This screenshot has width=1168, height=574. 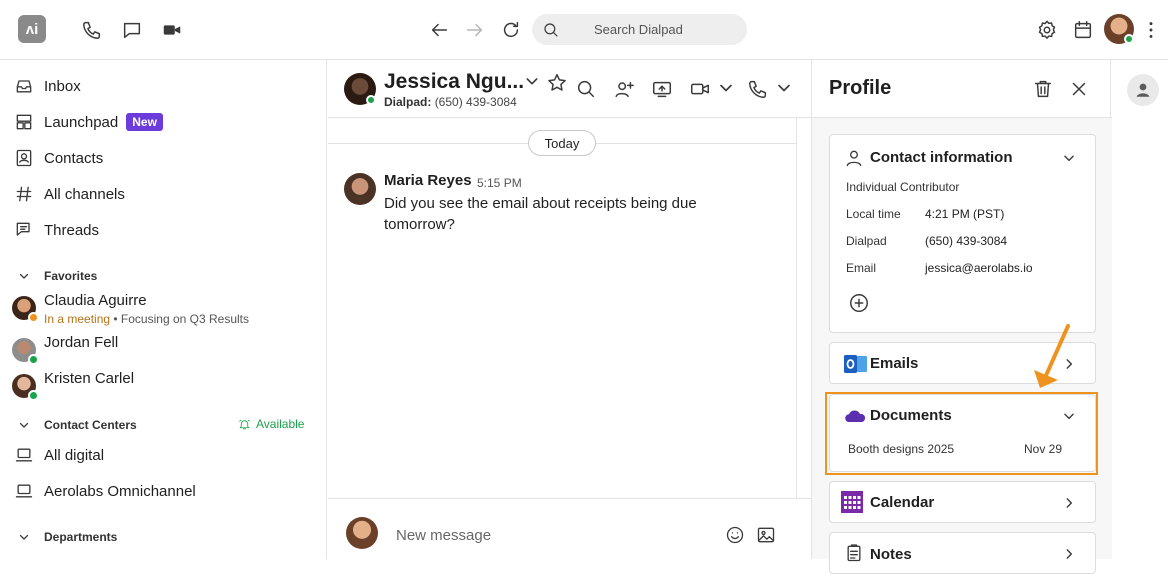 I want to click on info-label: Dialpad, so click(x=866, y=241).